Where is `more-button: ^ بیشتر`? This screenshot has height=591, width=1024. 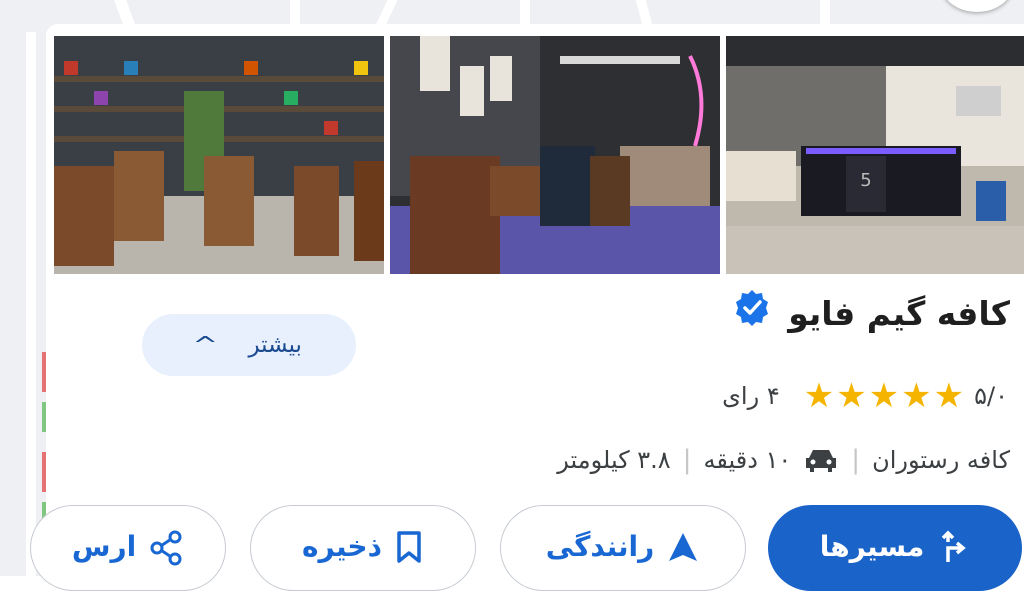 more-button: ^ بیشتر is located at coordinates (249, 345).